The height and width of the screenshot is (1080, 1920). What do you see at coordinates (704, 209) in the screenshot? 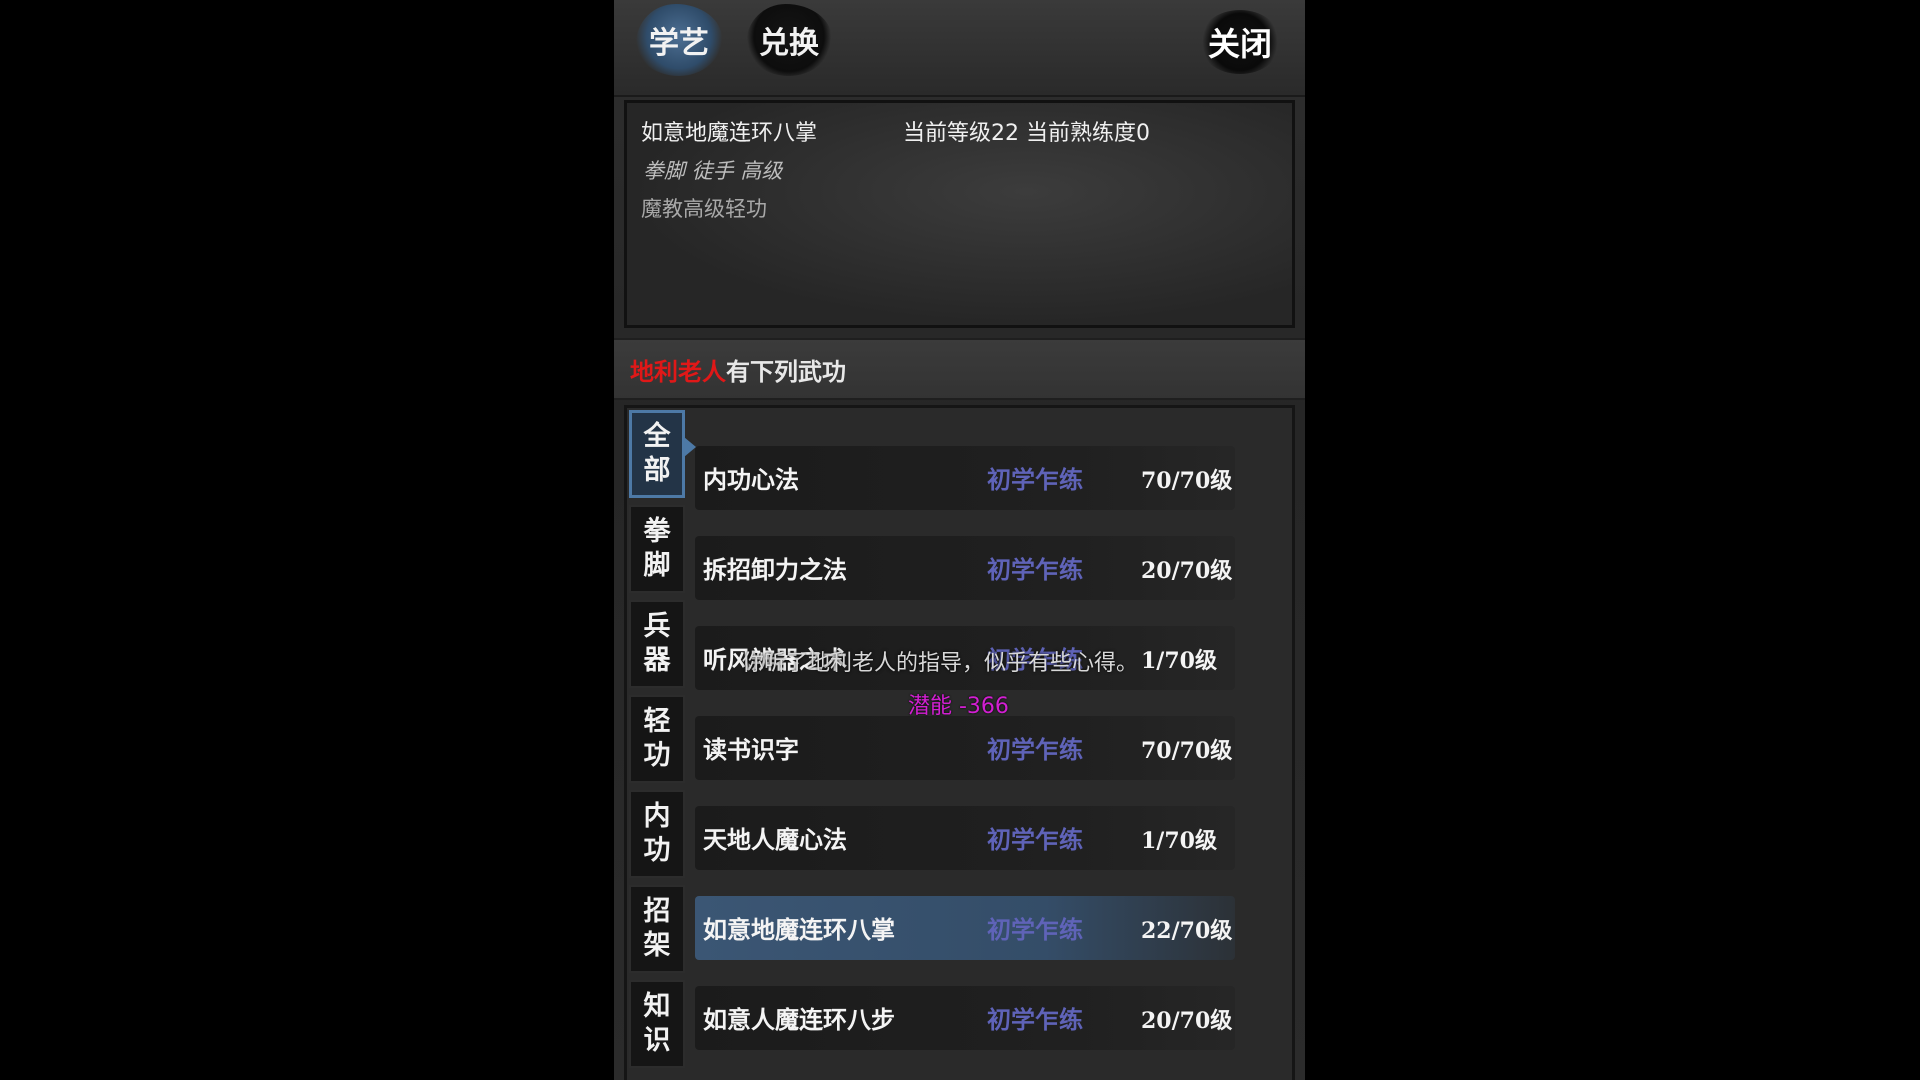
I see `skill-info-description: 魔教高级轻功` at bounding box center [704, 209].